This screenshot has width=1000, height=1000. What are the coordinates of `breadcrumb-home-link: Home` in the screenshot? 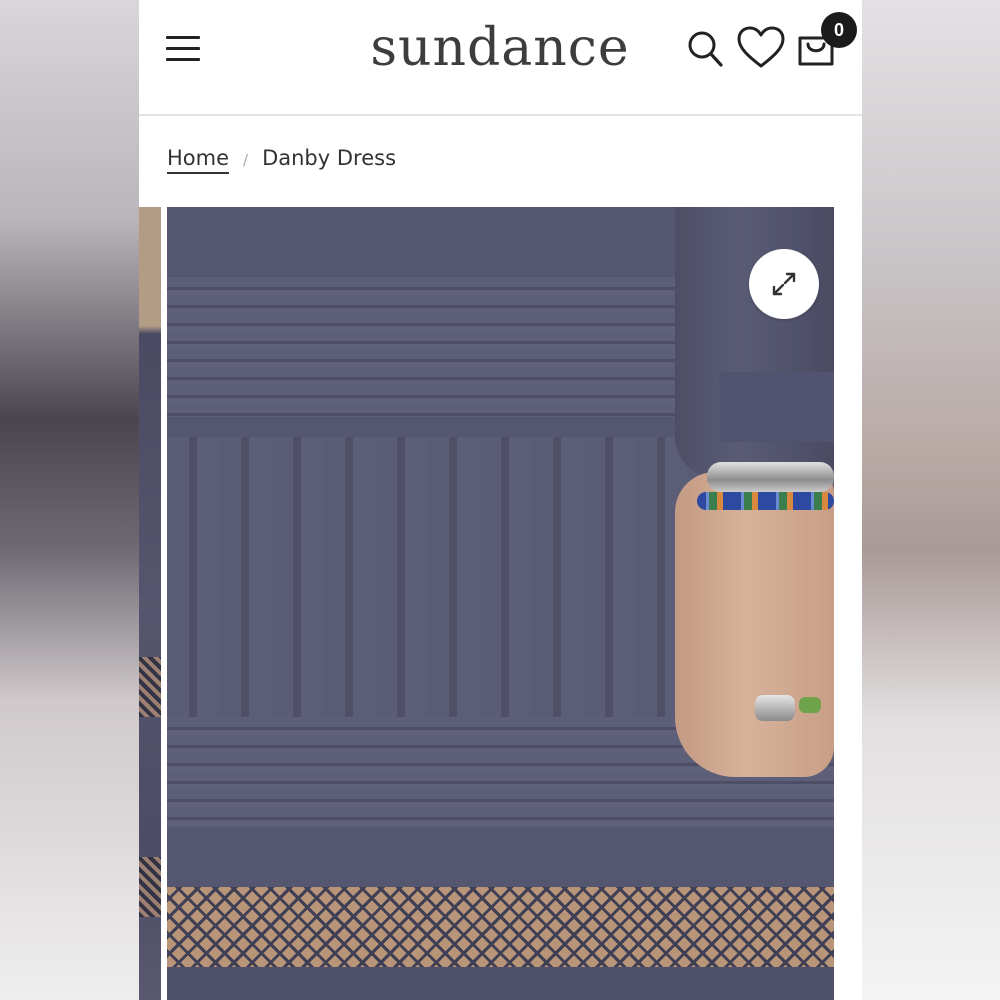 It's located at (198, 160).